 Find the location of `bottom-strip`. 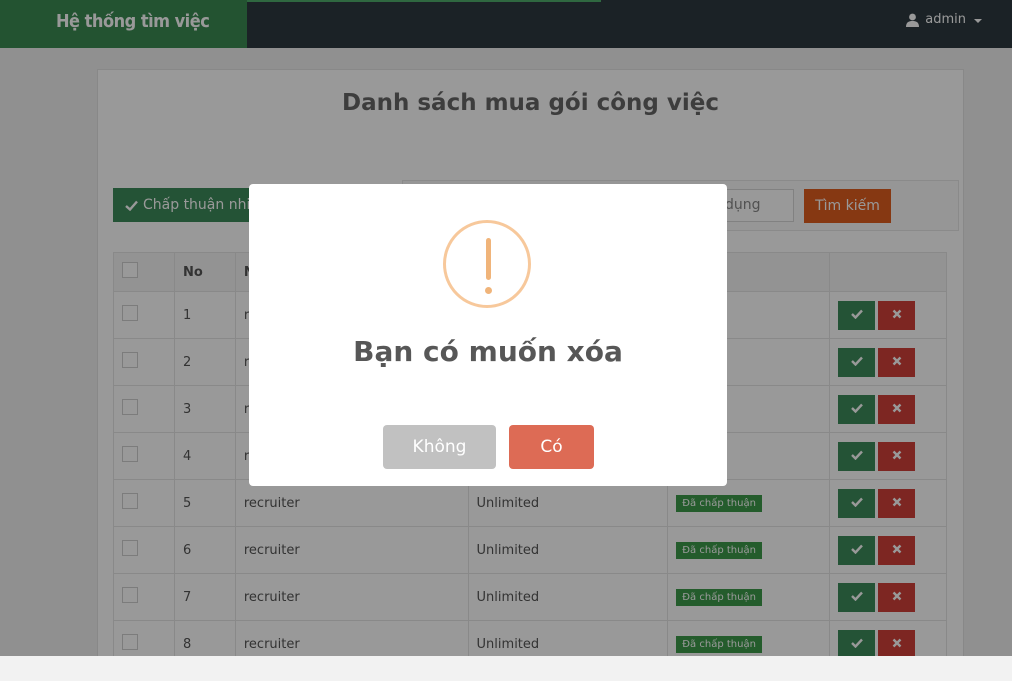

bottom-strip is located at coordinates (506, 668).